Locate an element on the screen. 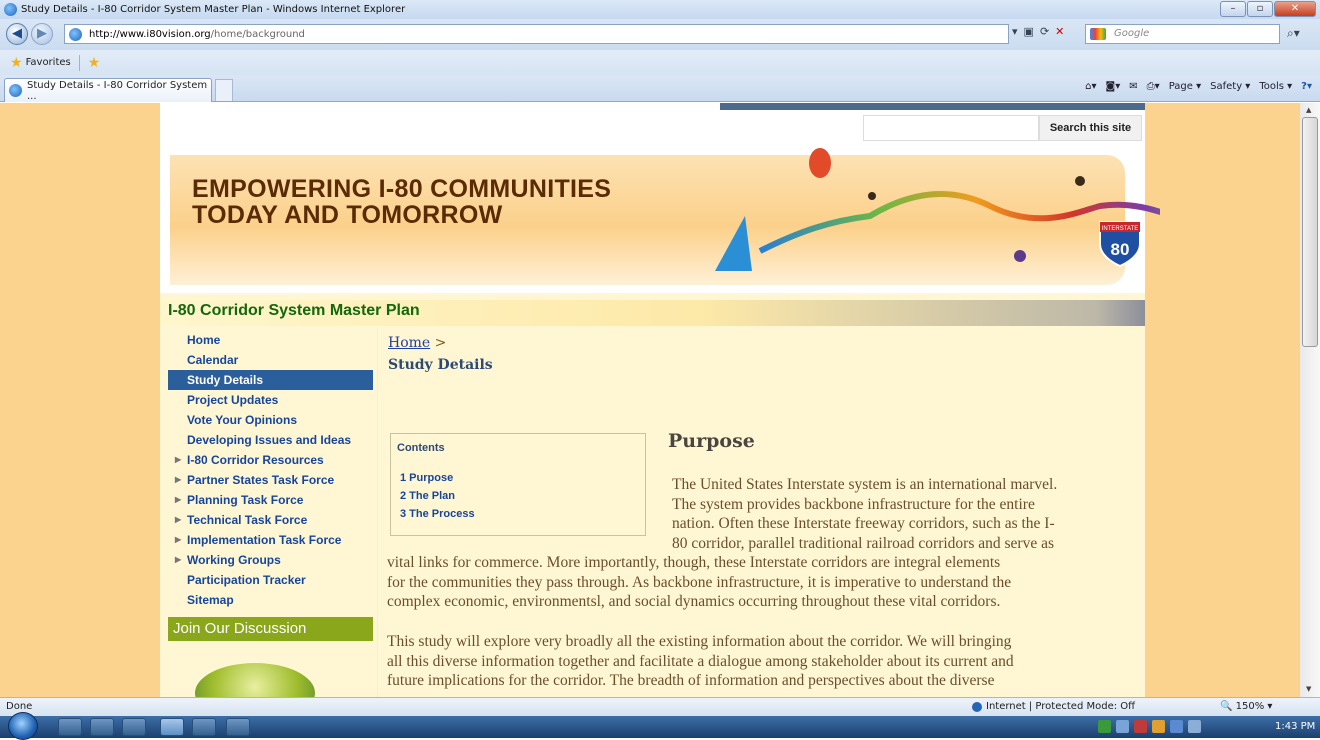 The width and height of the screenshot is (1320, 740). toc-title: Contents is located at coordinates (421, 448).